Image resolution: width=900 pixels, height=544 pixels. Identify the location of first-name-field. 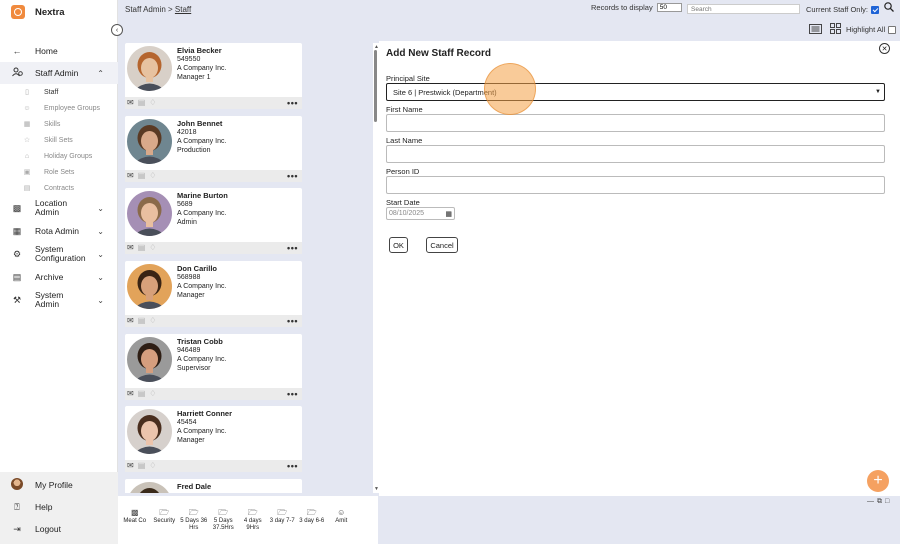
(635, 123).